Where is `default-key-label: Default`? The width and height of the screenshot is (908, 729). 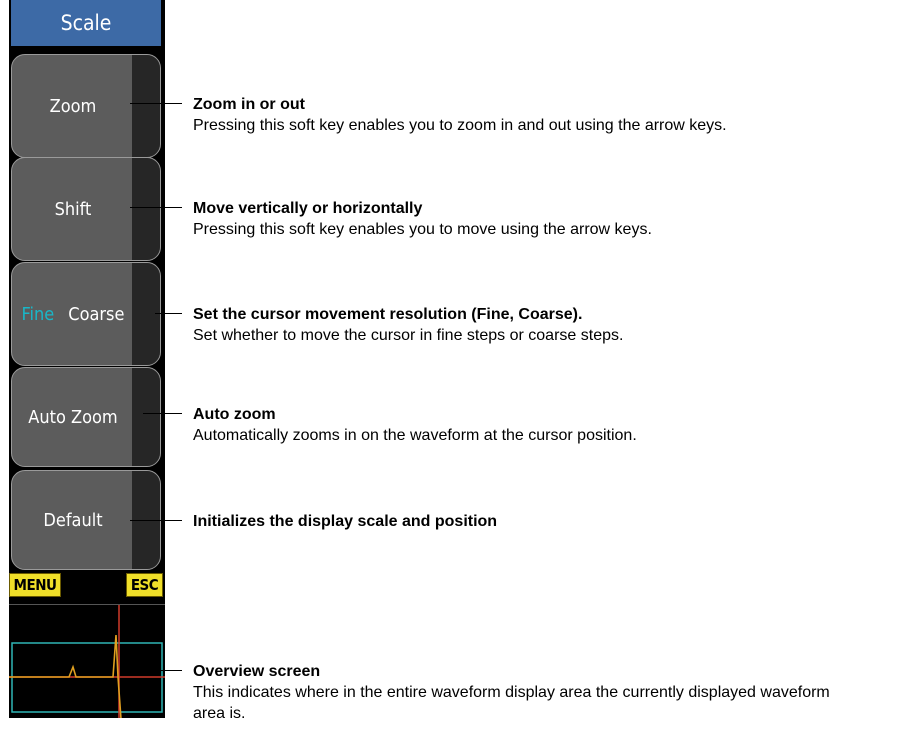
default-key-label: Default is located at coordinates (73, 520).